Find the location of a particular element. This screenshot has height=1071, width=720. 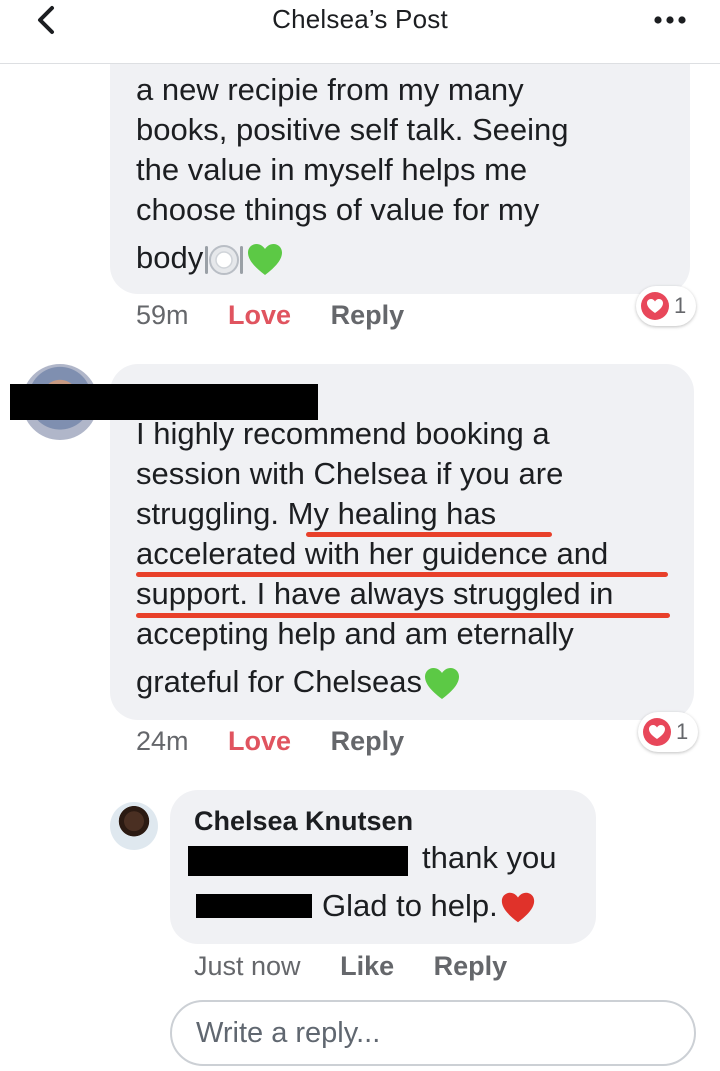

comment-line-text: body is located at coordinates (170, 257).